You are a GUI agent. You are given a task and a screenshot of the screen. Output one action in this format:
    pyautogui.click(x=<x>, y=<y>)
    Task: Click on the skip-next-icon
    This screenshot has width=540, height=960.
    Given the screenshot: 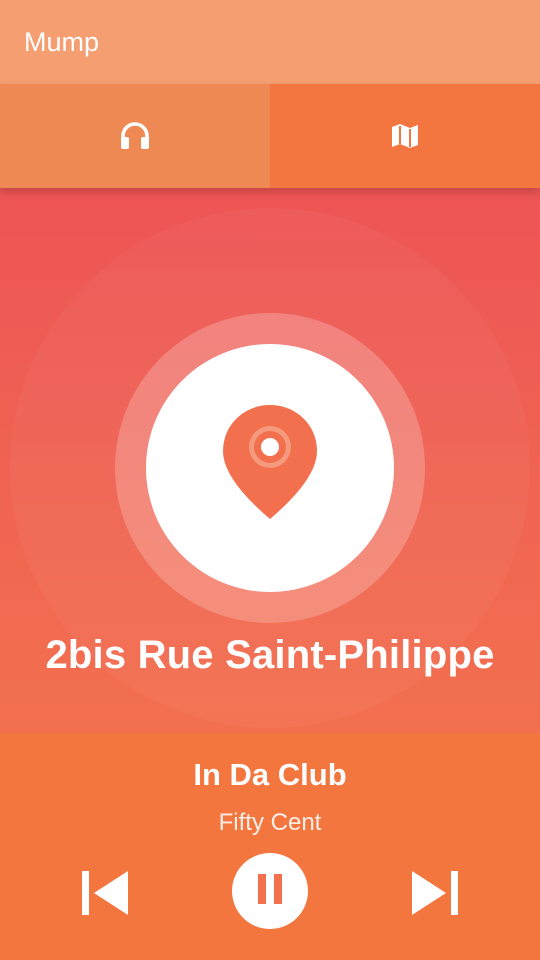 What is the action you would take?
    pyautogui.click(x=435, y=896)
    